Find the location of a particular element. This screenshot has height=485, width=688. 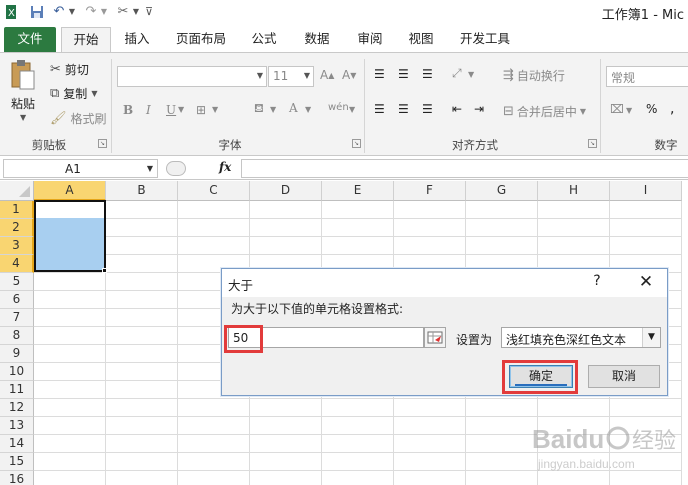

cut-button: ✂ 剪切 is located at coordinates (69, 69).